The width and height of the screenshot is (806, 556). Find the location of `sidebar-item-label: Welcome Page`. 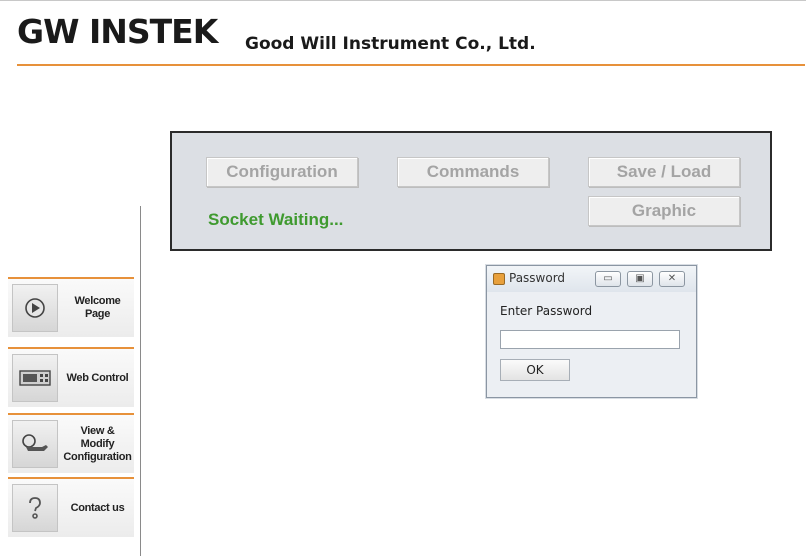

sidebar-item-label: Welcome Page is located at coordinates (97, 307).